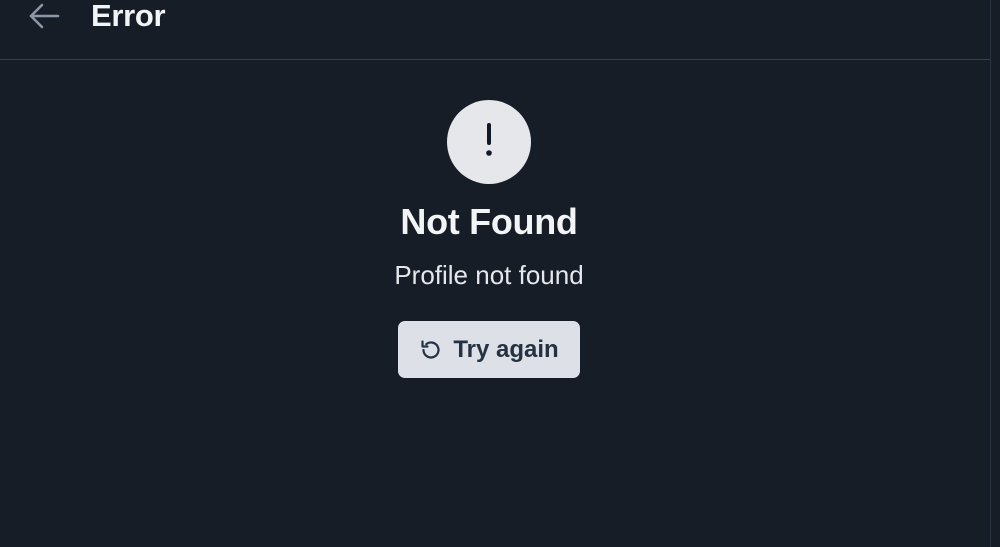 The height and width of the screenshot is (547, 1000). What do you see at coordinates (506, 349) in the screenshot?
I see `try-again-label: Try again` at bounding box center [506, 349].